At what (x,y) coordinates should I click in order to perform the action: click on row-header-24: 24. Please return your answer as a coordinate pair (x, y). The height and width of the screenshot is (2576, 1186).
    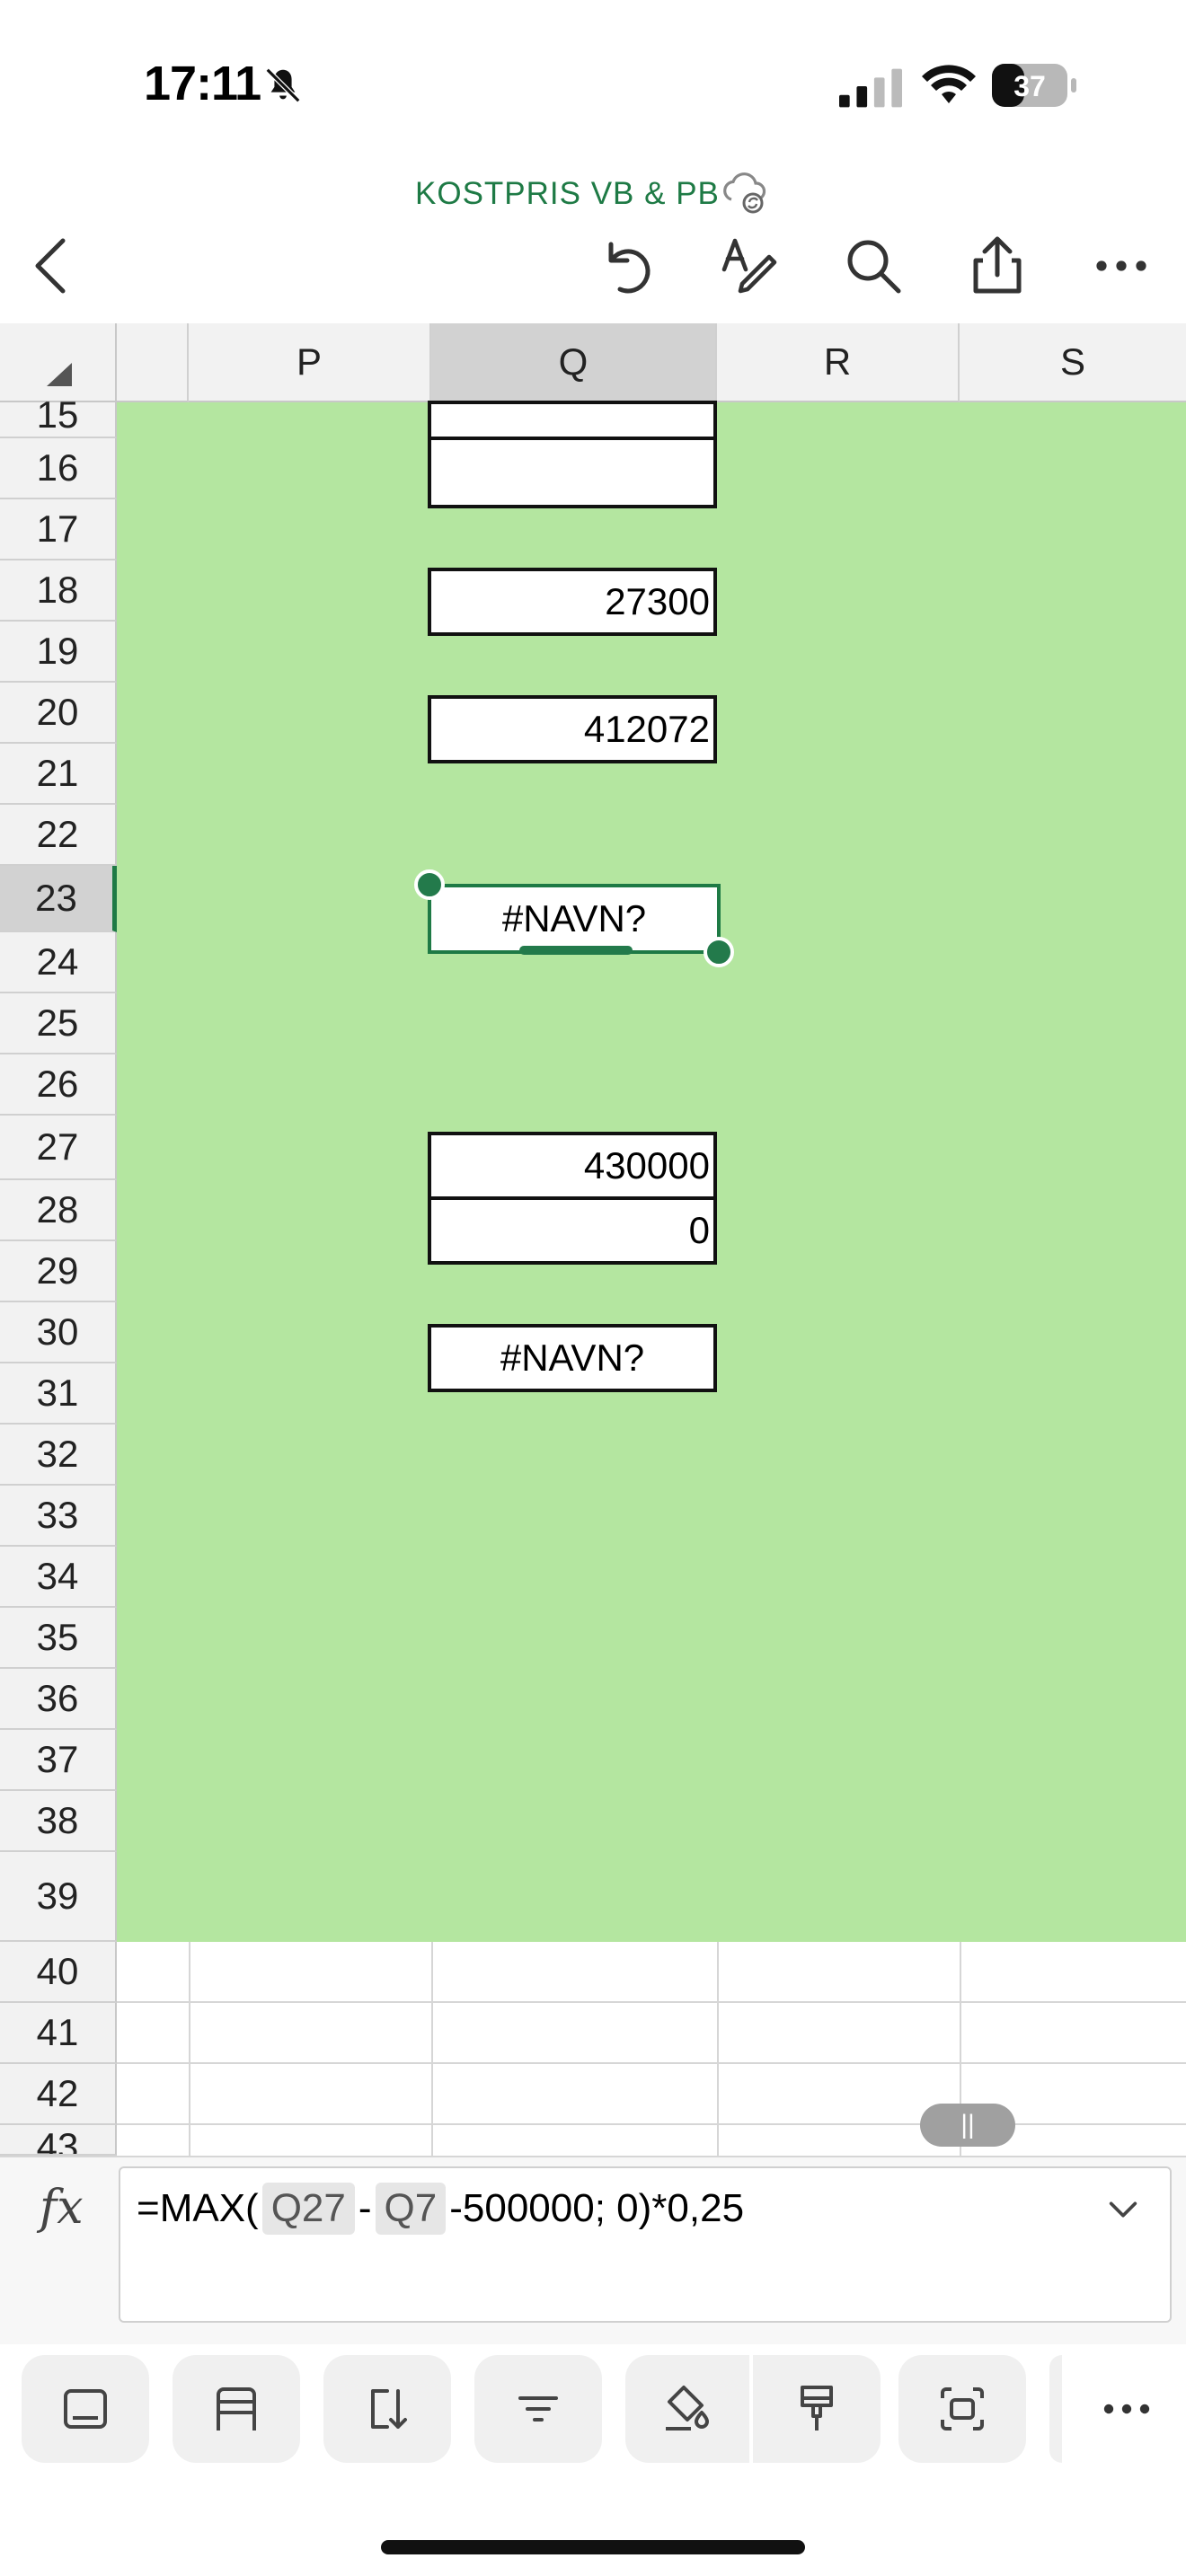
    Looking at the image, I should click on (58, 962).